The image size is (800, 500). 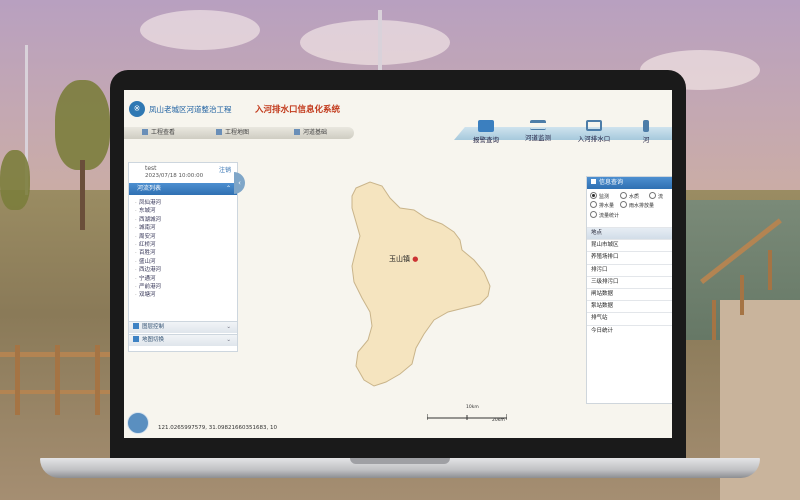 What do you see at coordinates (184, 228) in the screenshot?
I see `river-list-item: · 城南河` at bounding box center [184, 228].